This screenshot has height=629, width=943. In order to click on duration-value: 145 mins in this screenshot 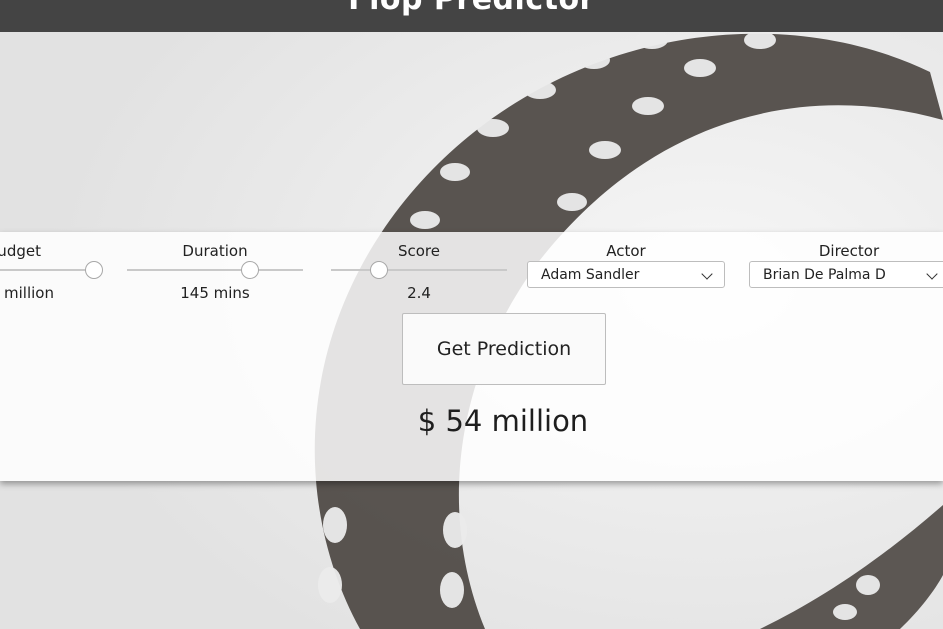, I will do `click(215, 293)`.